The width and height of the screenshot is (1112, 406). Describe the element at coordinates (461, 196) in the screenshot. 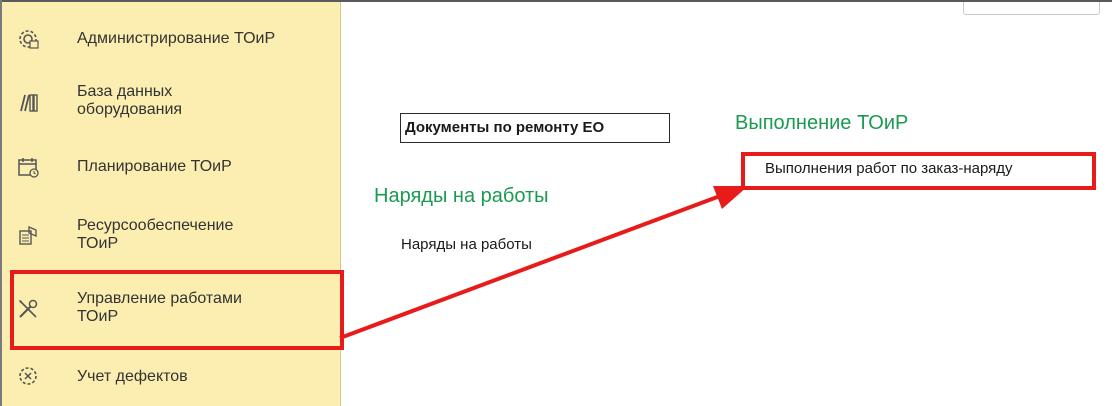

I see `section-title-orders: Наряды на работы` at that location.